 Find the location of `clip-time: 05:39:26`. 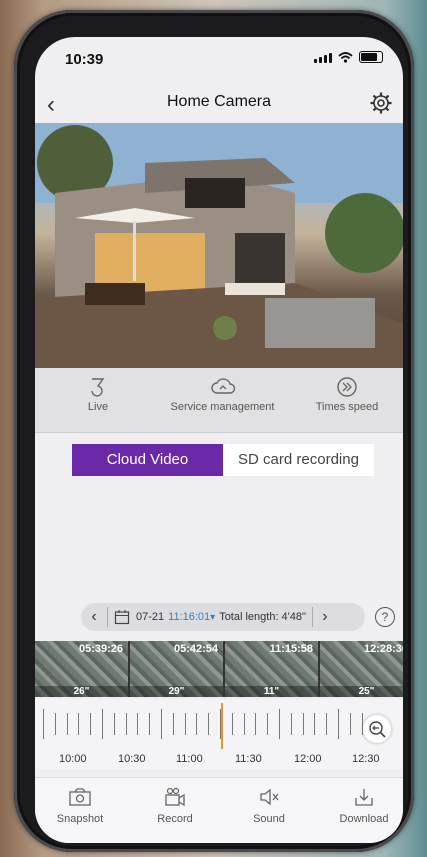

clip-time: 05:39:26 is located at coordinates (100, 649).